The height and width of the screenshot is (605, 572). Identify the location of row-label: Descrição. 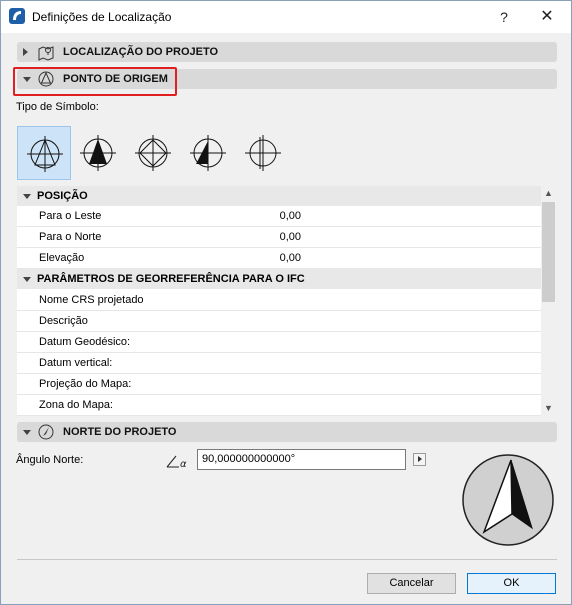
(63, 321).